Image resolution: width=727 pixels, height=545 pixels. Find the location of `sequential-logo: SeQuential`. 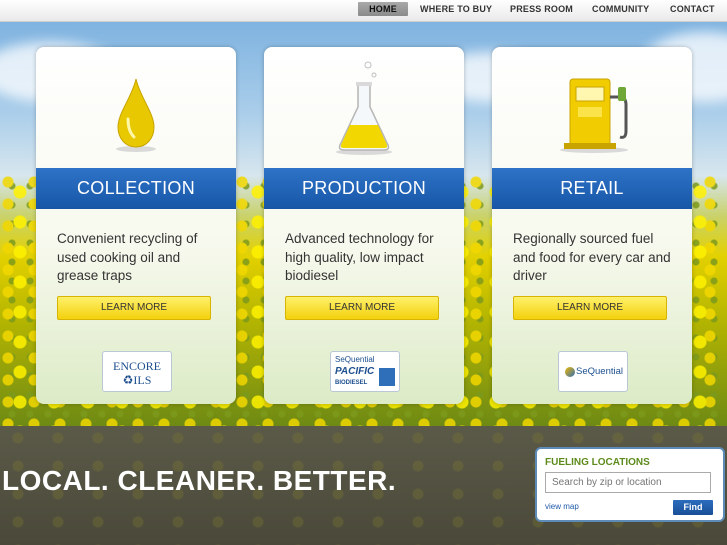

sequential-logo: SeQuential is located at coordinates (593, 371).